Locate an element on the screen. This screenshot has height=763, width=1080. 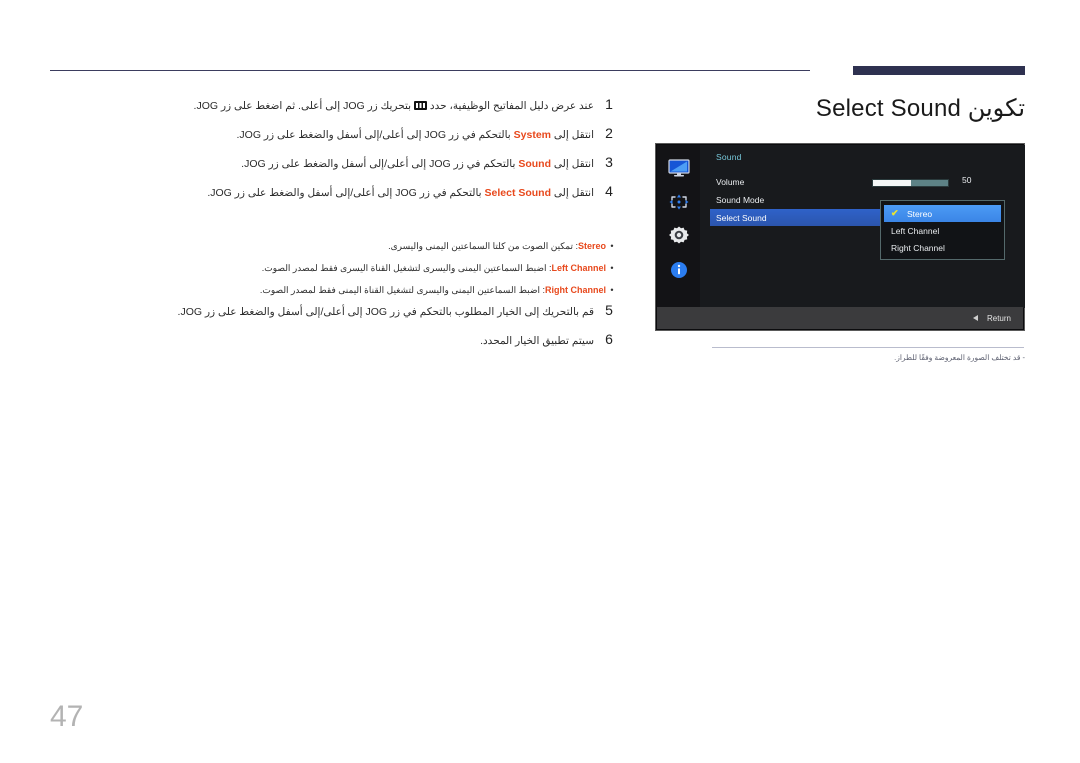
osd-caption: ‐ قد تختلف الصورة المعروضة وفقًا للطراز. is located at coordinates (959, 357).